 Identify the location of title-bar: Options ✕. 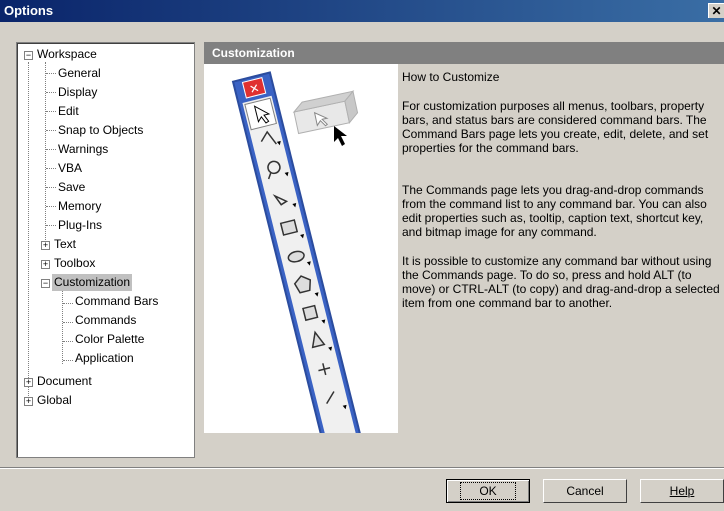
(362, 11).